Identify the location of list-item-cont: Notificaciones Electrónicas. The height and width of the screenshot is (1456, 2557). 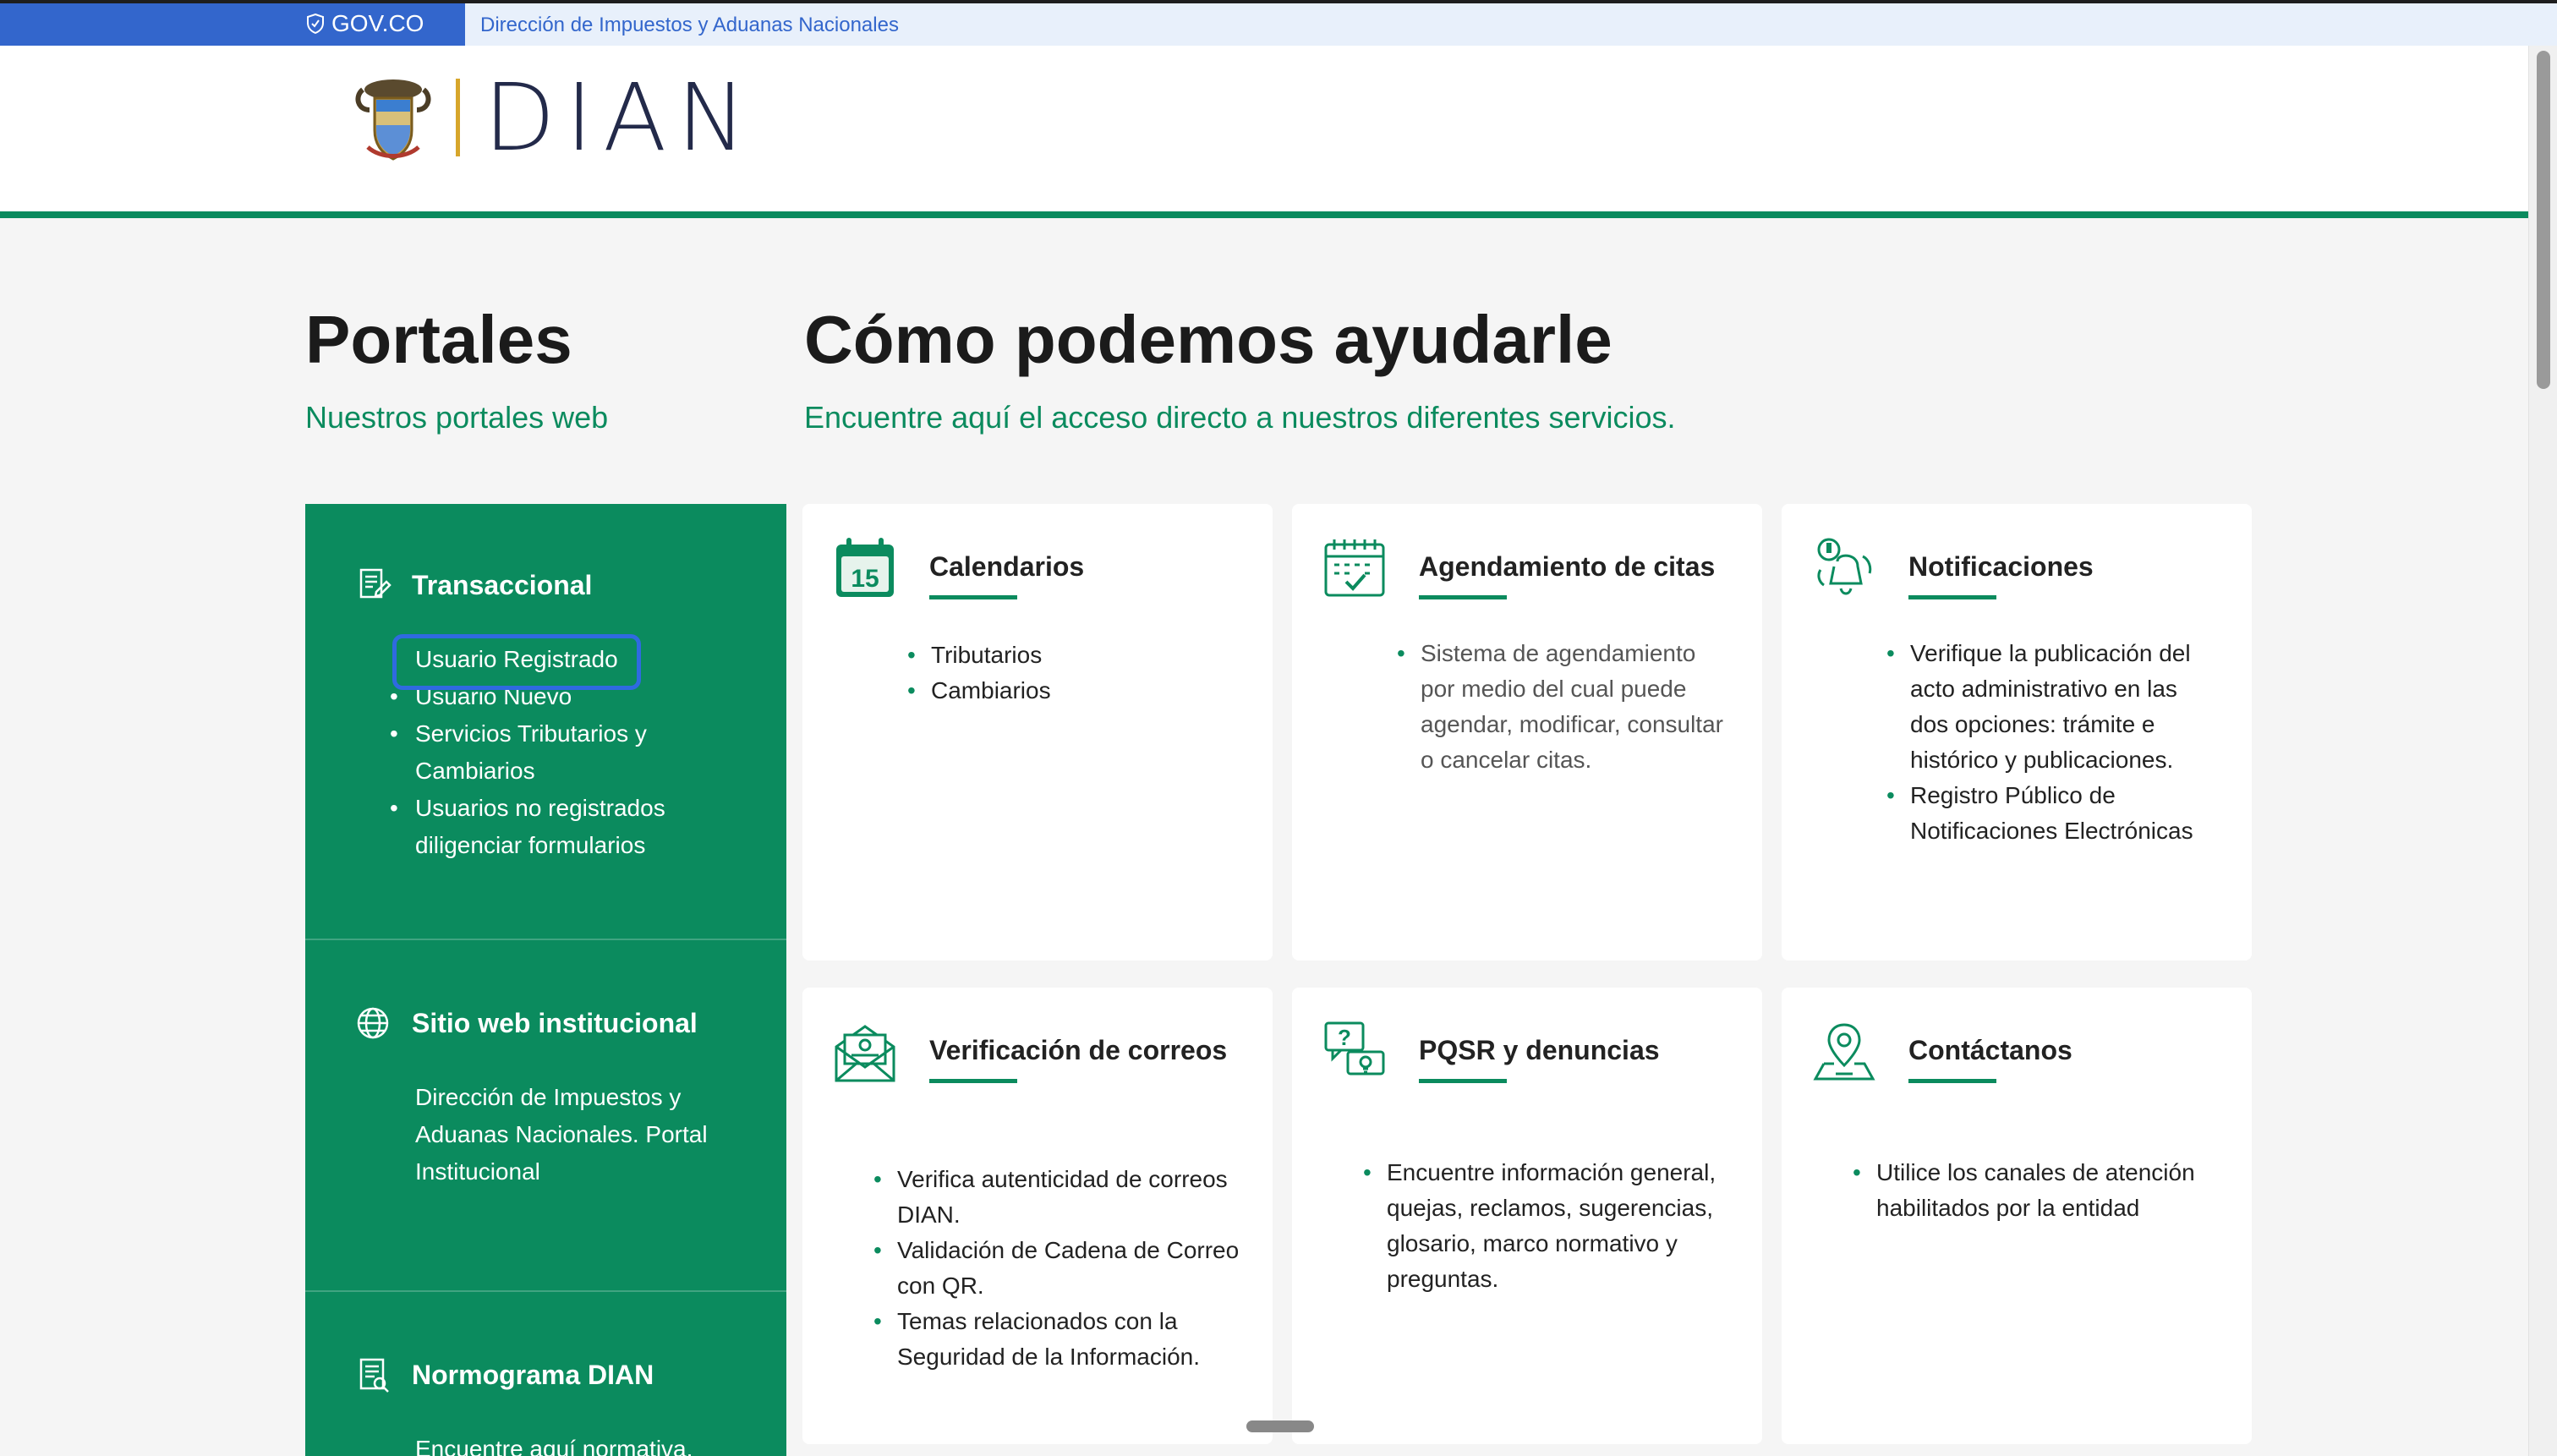
(2051, 831).